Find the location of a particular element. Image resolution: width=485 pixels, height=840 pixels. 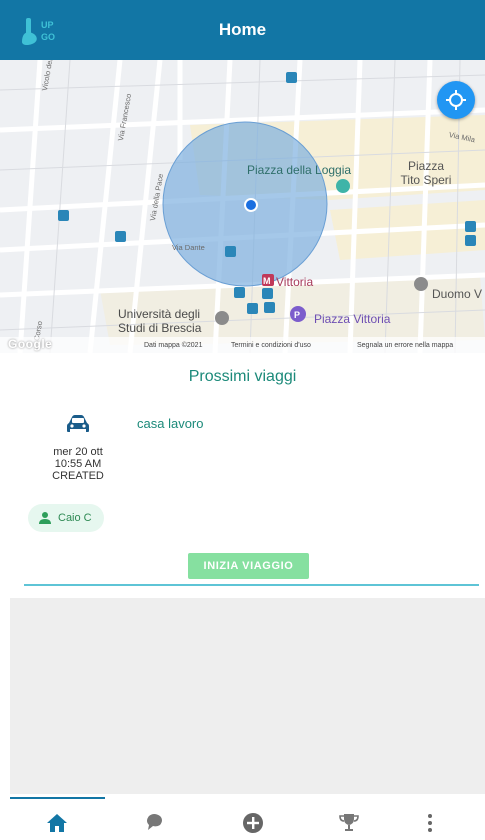

terms-link: Termini e condizioni d'uso is located at coordinates (271, 345).